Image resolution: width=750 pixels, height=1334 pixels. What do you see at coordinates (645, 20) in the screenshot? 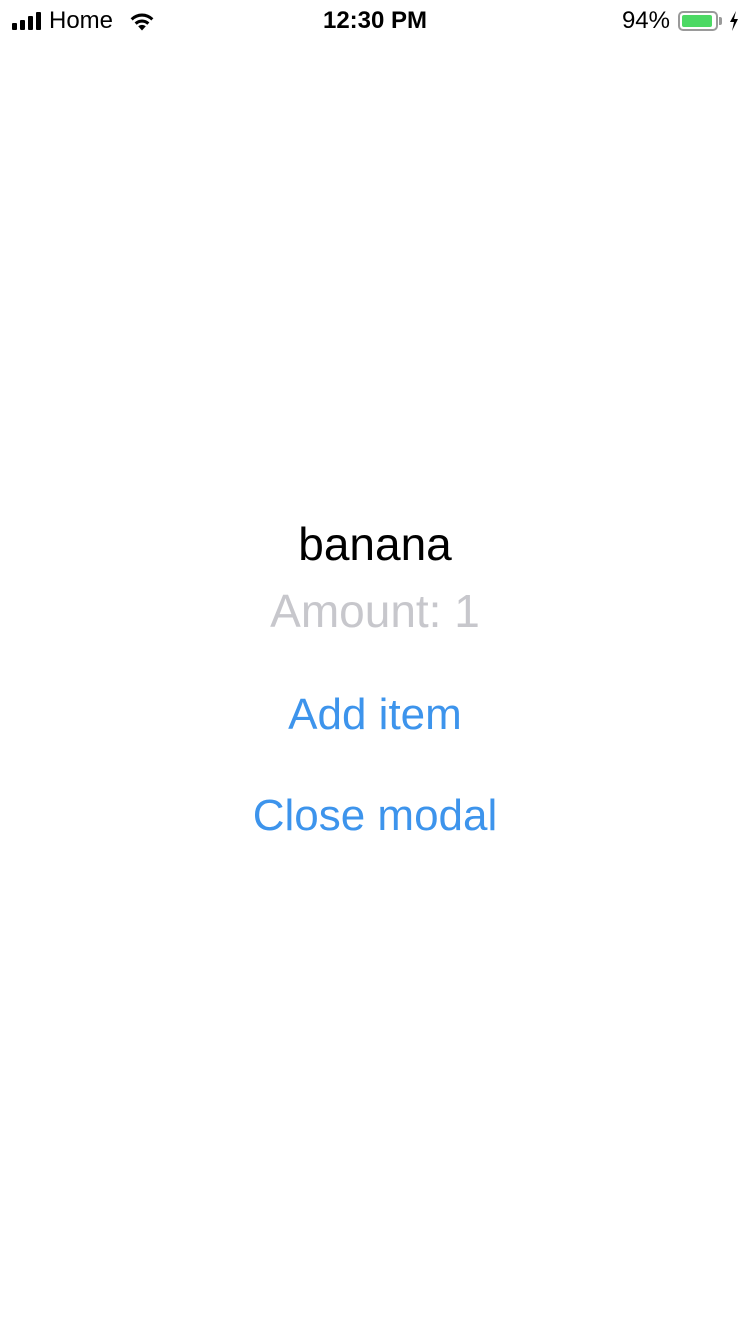
I see `battery-percentage: 94%` at bounding box center [645, 20].